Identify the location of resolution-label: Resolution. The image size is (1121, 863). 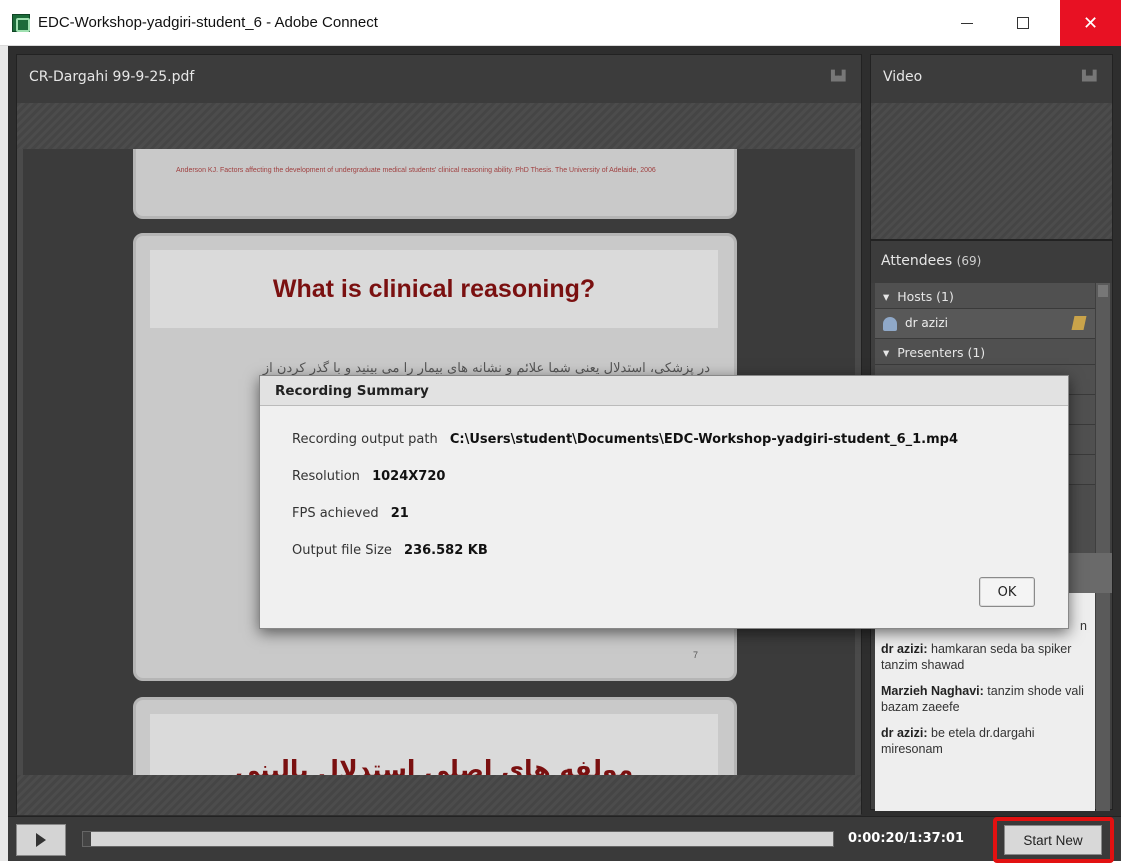
(326, 476).